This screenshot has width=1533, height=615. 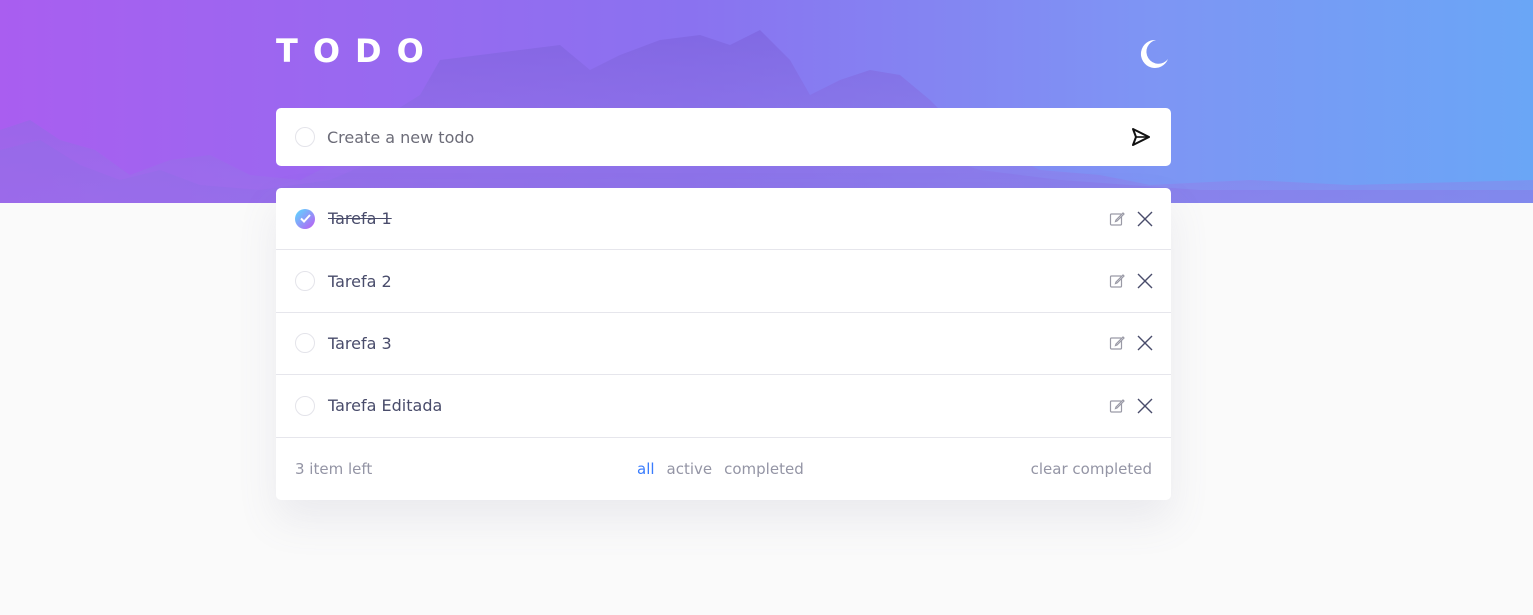 I want to click on todo-text: Tarefa 2, so click(x=718, y=281).